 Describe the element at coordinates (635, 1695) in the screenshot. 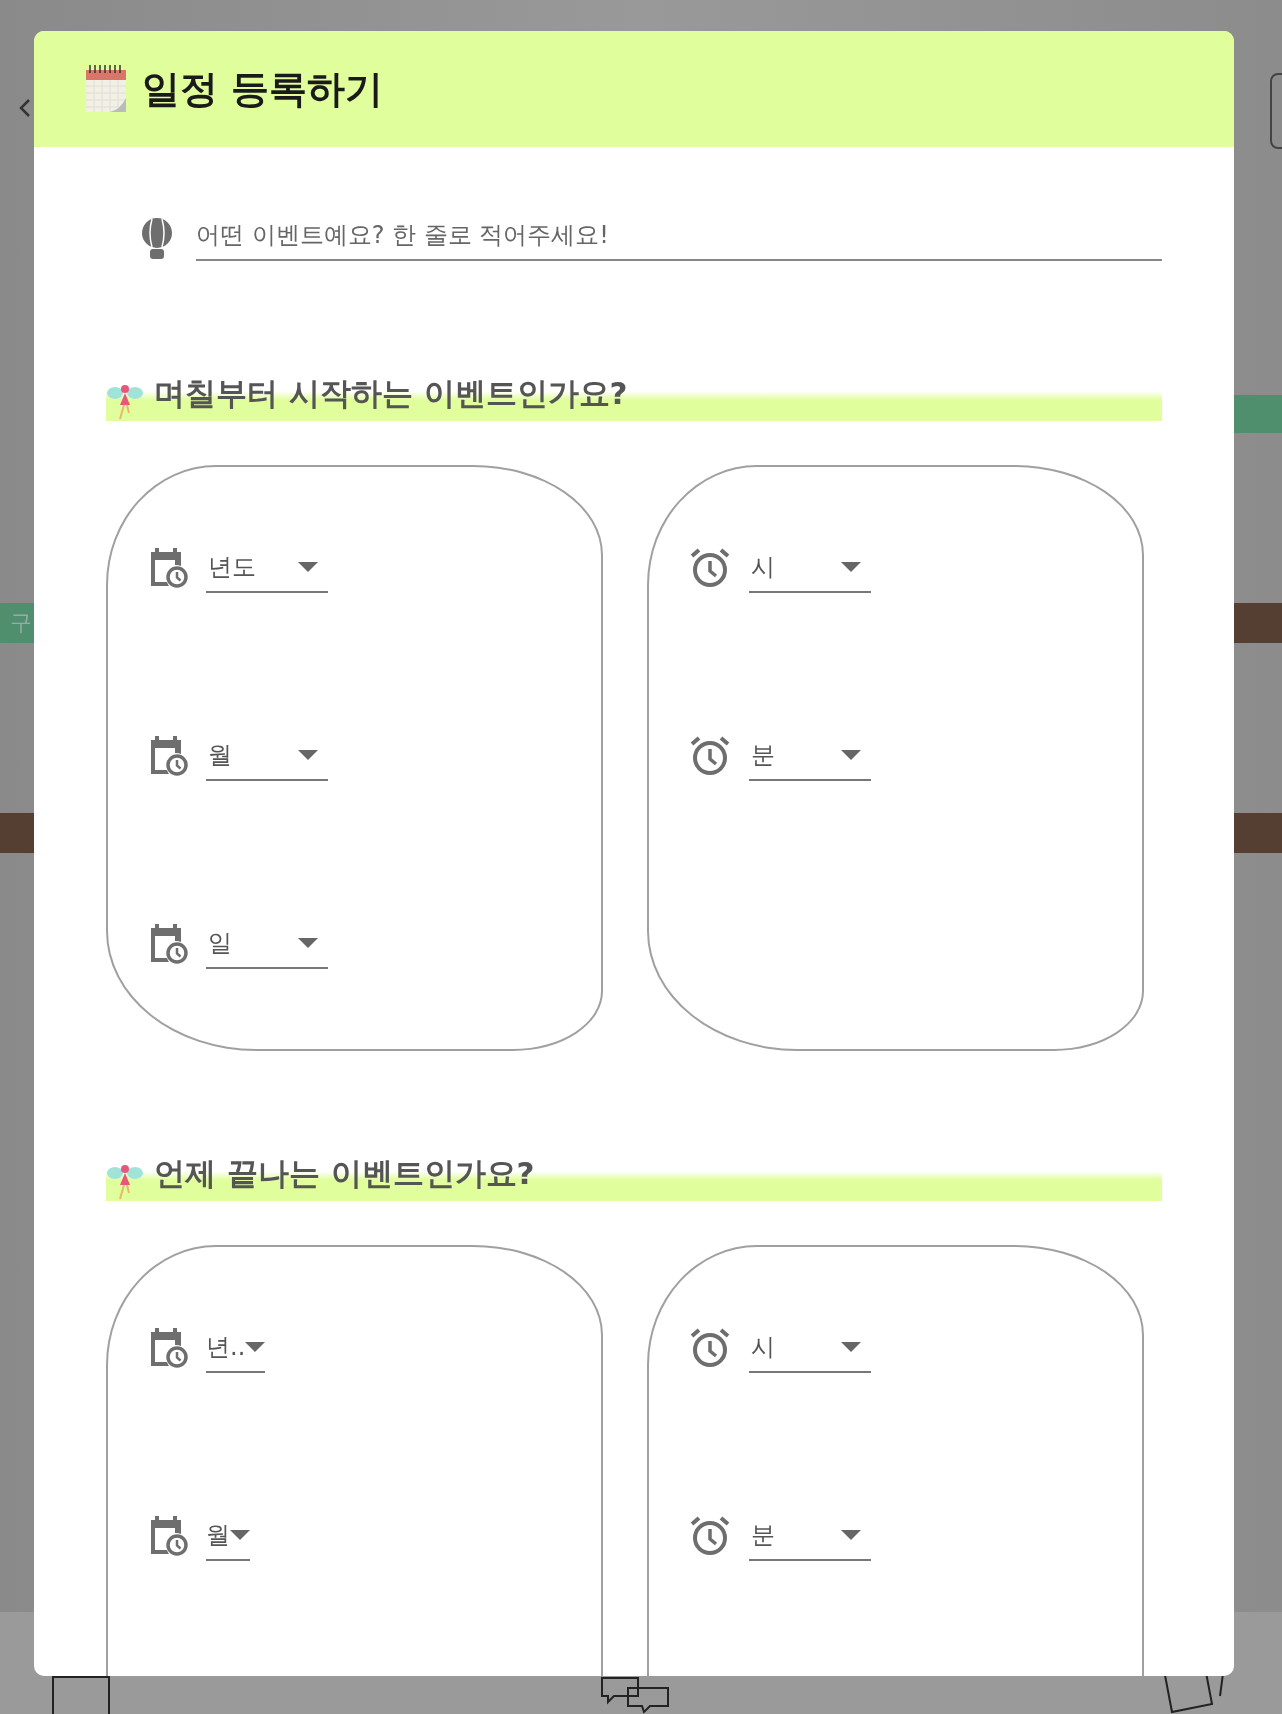

I see `chat-bubbles-icon` at that location.